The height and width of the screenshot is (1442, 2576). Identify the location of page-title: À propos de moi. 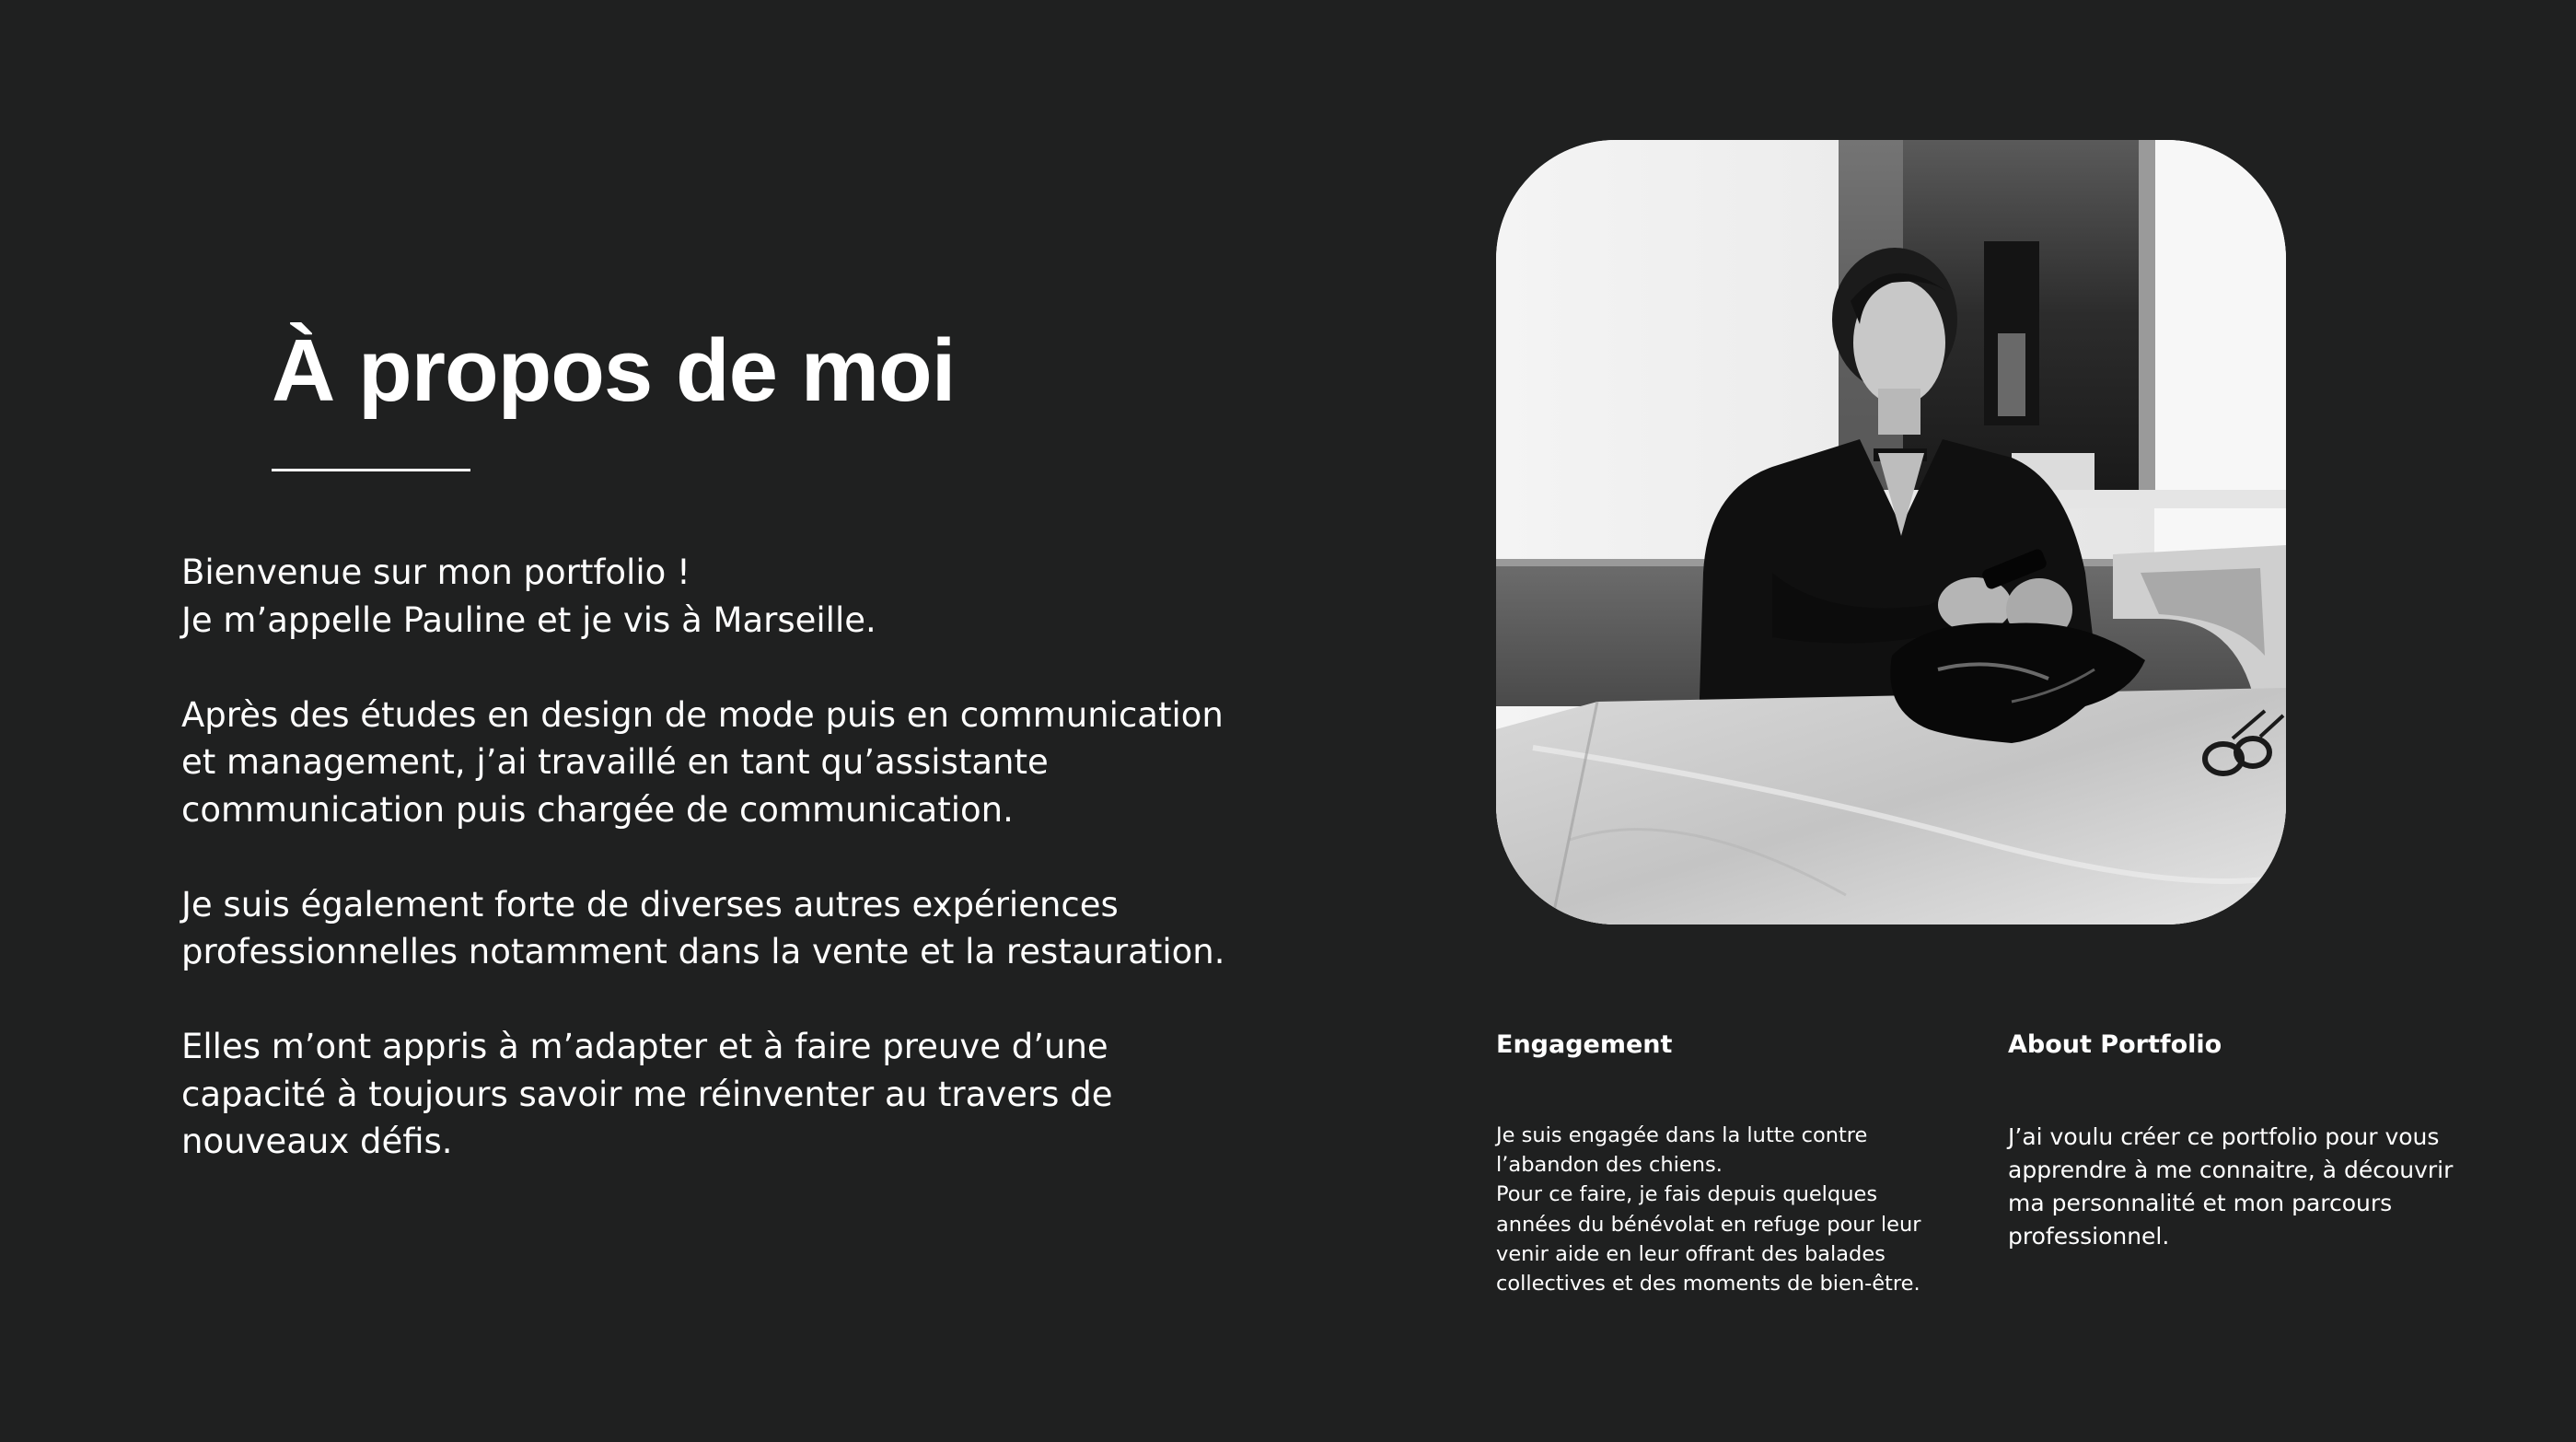
(614, 370).